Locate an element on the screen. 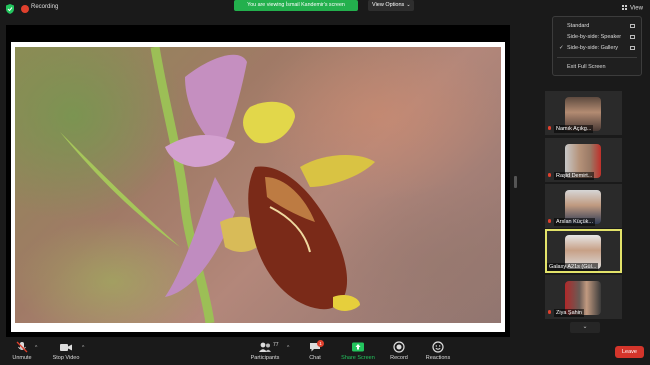 This screenshot has height=365, width=650. recording-label: Recording is located at coordinates (45, 7).